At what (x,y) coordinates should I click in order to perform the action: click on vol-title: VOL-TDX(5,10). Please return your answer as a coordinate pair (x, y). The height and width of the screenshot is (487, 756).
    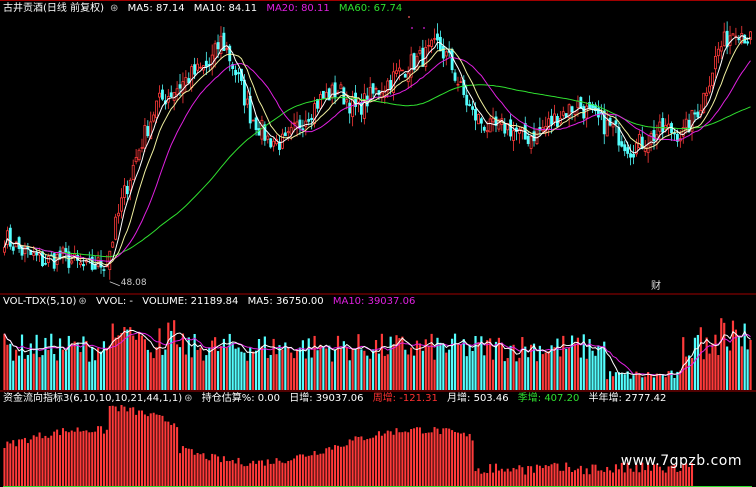
    Looking at the image, I should click on (40, 301).